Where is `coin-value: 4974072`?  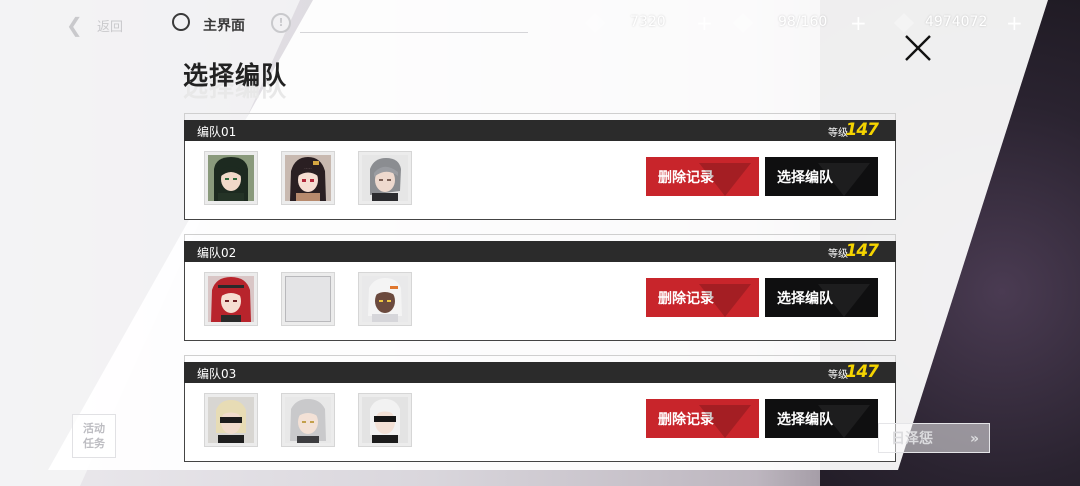
coin-value: 4974072 is located at coordinates (956, 22).